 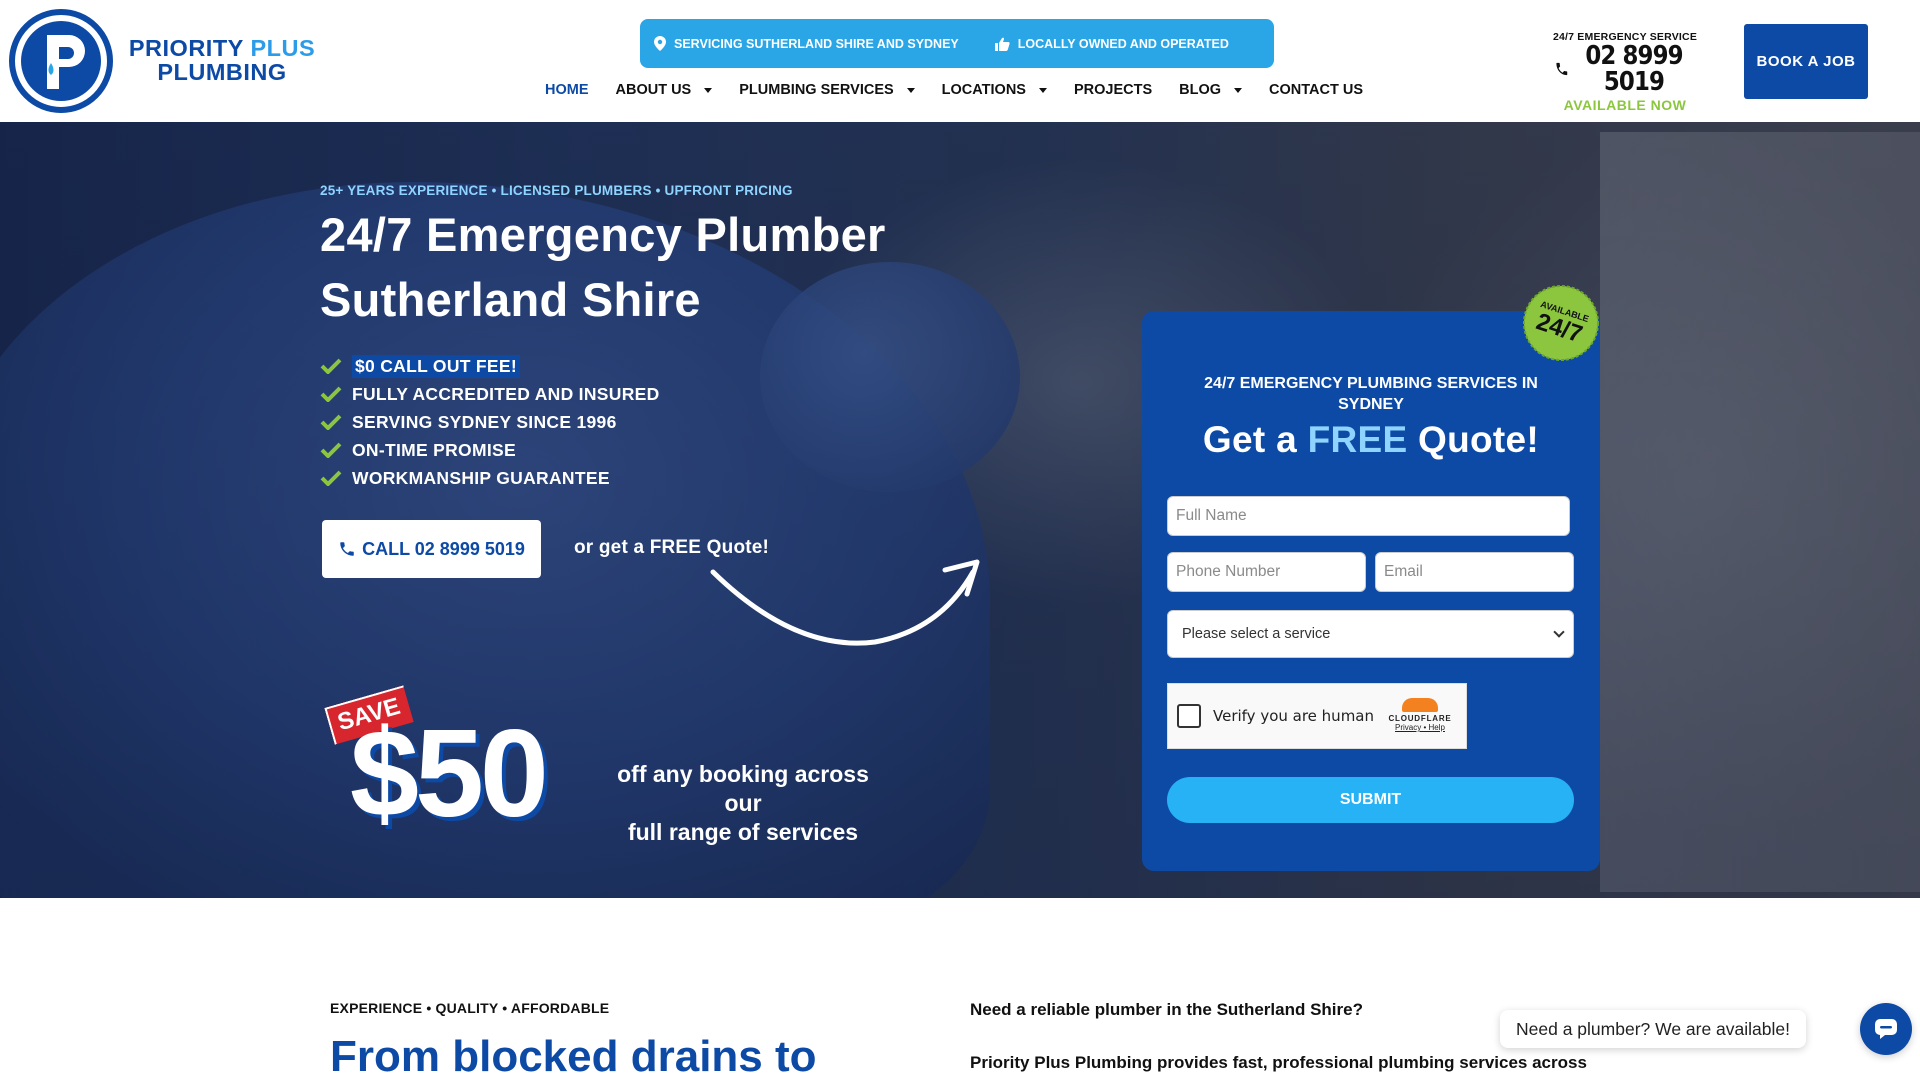 I want to click on pill-item-service-area: SERVICING SUTHERLAND SHIRE AND SYDNEY, so click(x=806, y=43).